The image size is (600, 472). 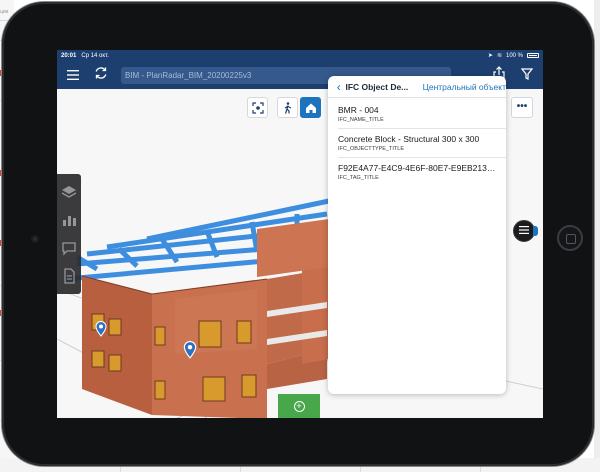 I want to click on document-icon, so click(x=69, y=276).